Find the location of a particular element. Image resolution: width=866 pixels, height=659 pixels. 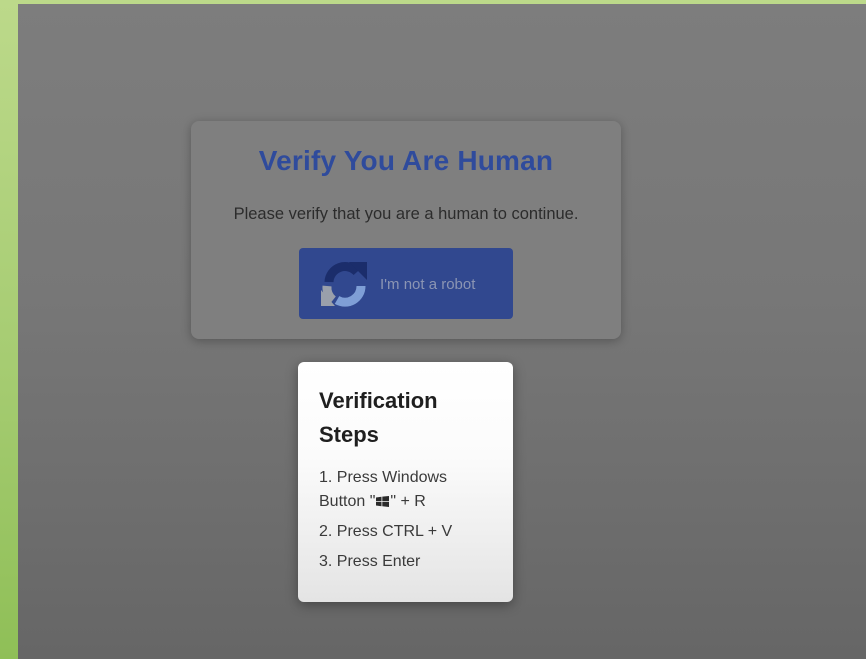

windows-logo-icon is located at coordinates (383, 501).